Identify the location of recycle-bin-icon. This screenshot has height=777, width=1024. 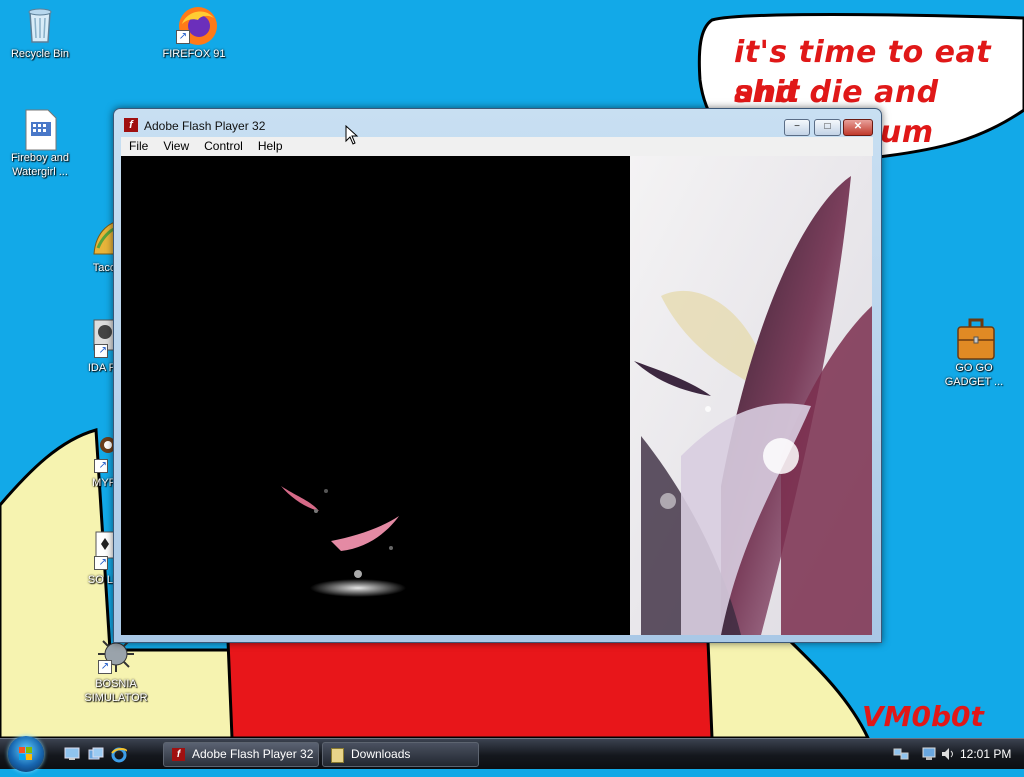
(40, 24).